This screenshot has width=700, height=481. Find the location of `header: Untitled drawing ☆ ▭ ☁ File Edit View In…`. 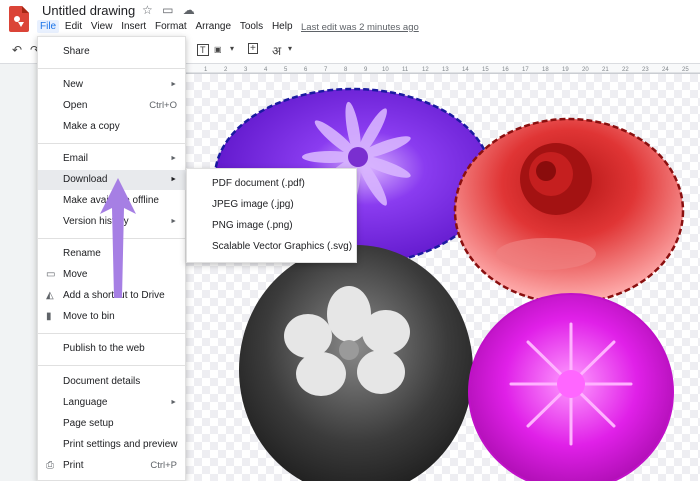

header: Untitled drawing ☆ ▭ ☁ File Edit View In… is located at coordinates (350, 19).